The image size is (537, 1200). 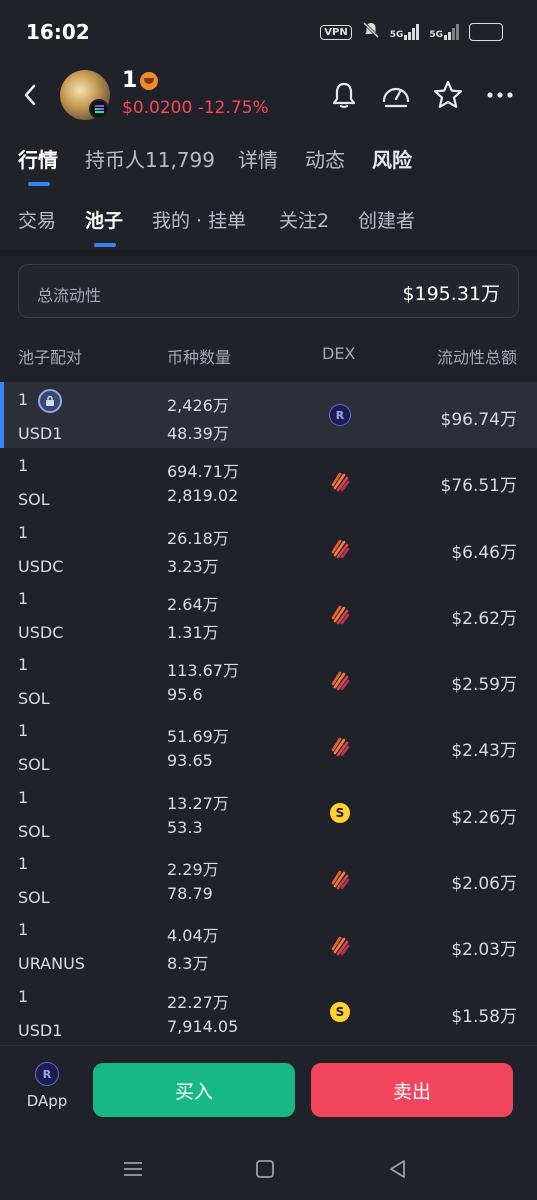 I want to click on bell-icon, so click(x=344, y=95).